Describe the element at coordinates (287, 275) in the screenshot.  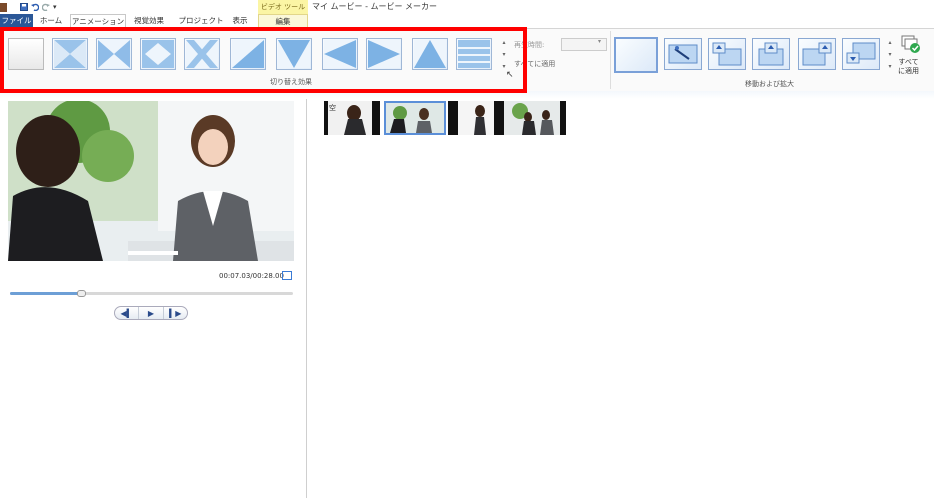
I see `fullscreen-icon` at that location.